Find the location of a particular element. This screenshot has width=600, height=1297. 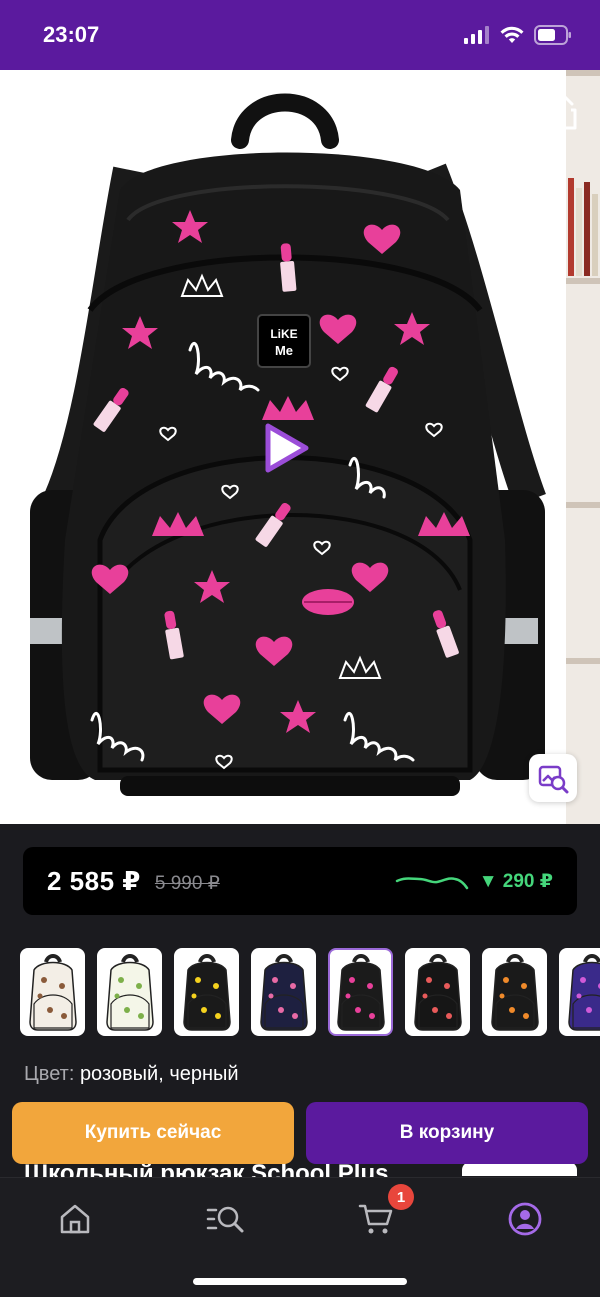

price-history-sparkline is located at coordinates (431, 883).